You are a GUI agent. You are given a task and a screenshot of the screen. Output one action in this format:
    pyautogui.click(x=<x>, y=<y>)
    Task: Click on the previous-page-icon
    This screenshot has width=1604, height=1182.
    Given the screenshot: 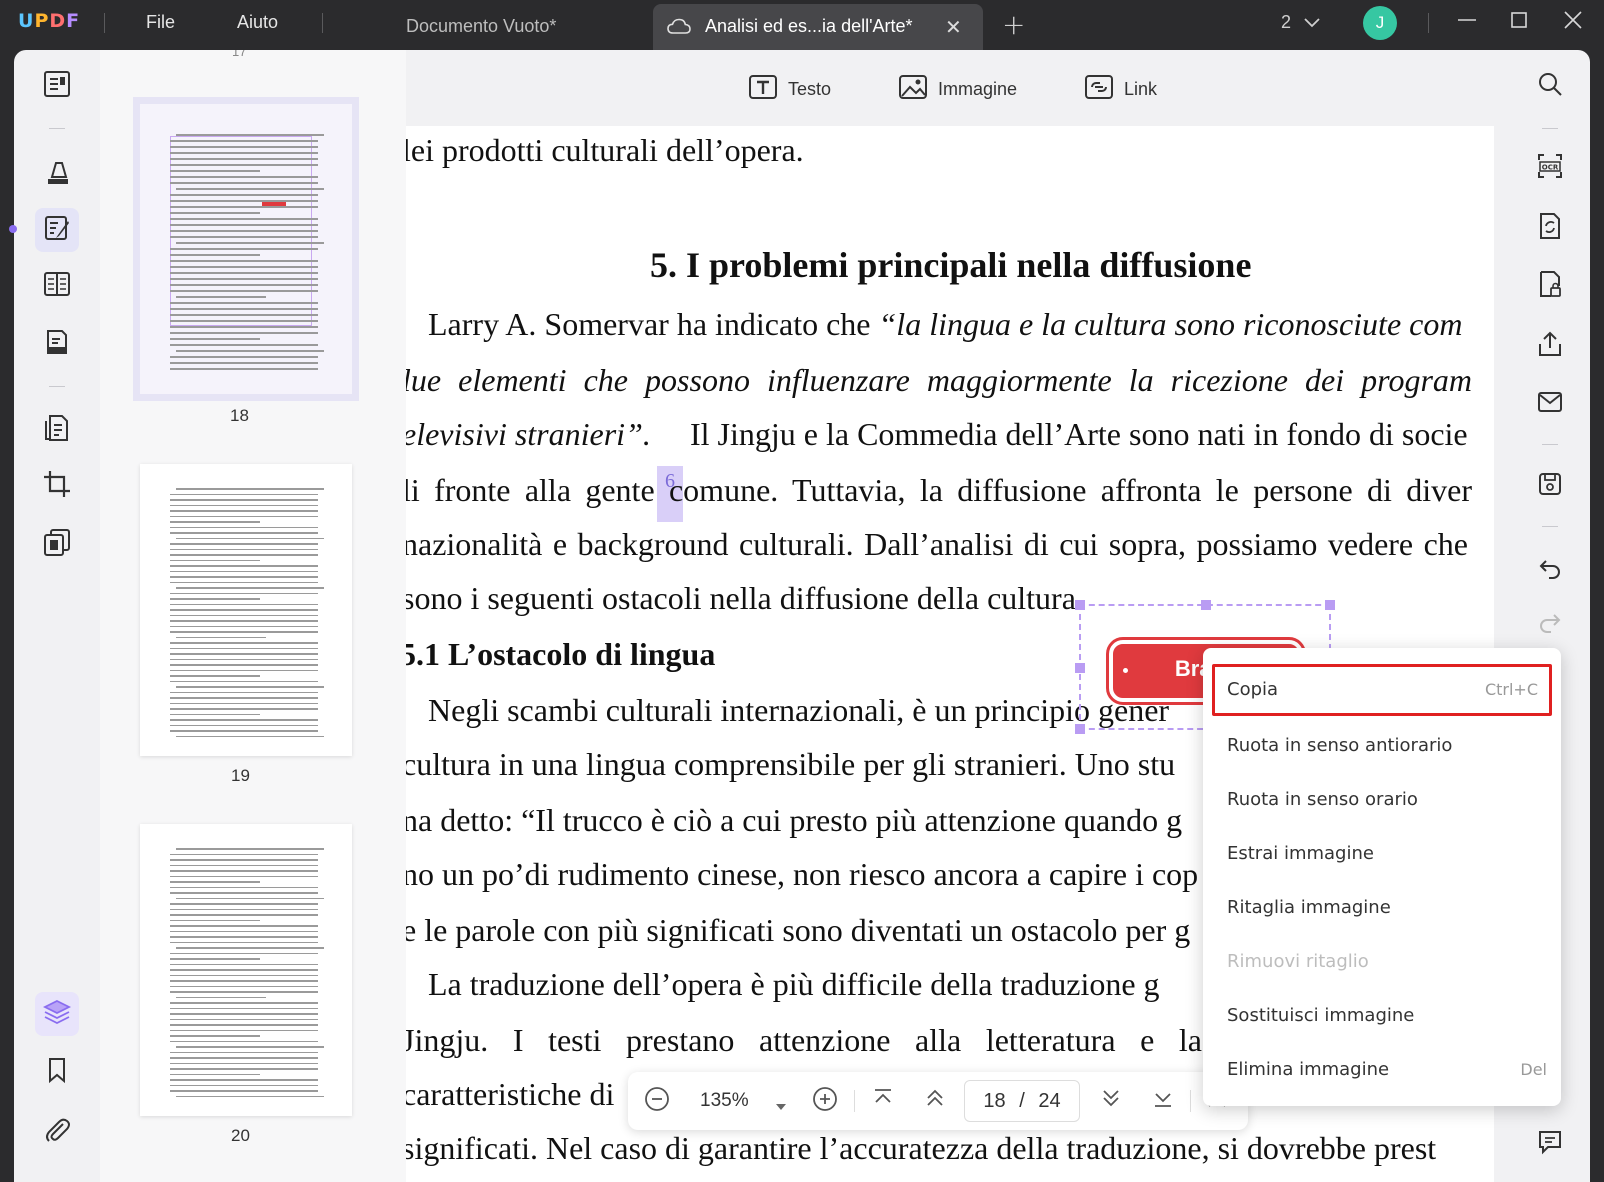 What is the action you would take?
    pyautogui.click(x=935, y=1101)
    